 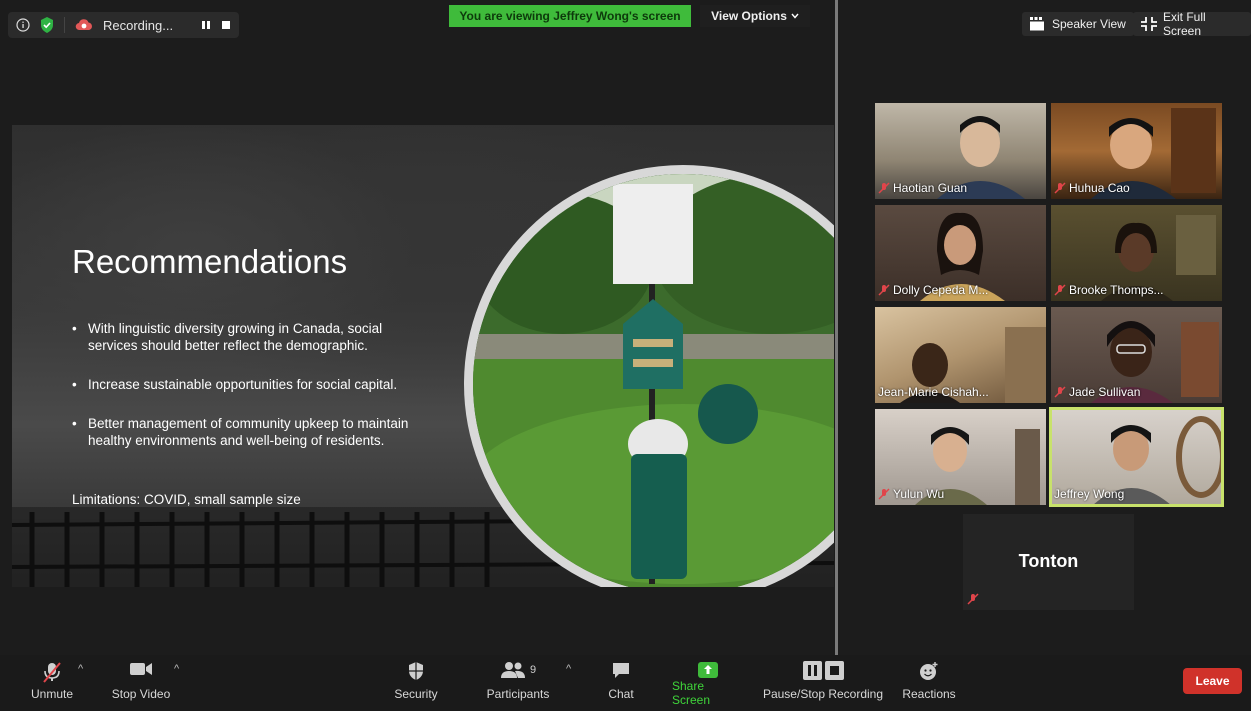 I want to click on video-tile: Haotian Guan, so click(x=960, y=151).